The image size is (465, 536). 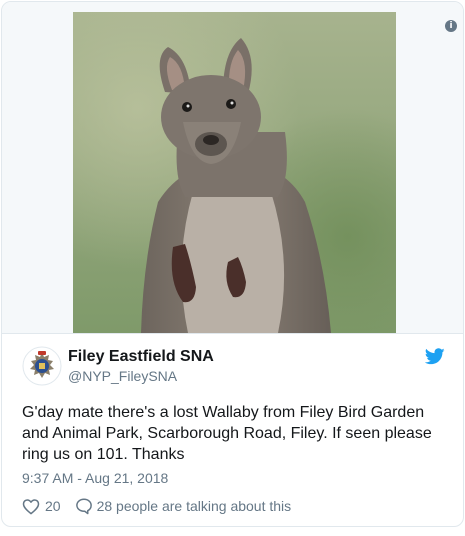 I want to click on author-handle: @NYP_FileySNA, so click(x=122, y=376).